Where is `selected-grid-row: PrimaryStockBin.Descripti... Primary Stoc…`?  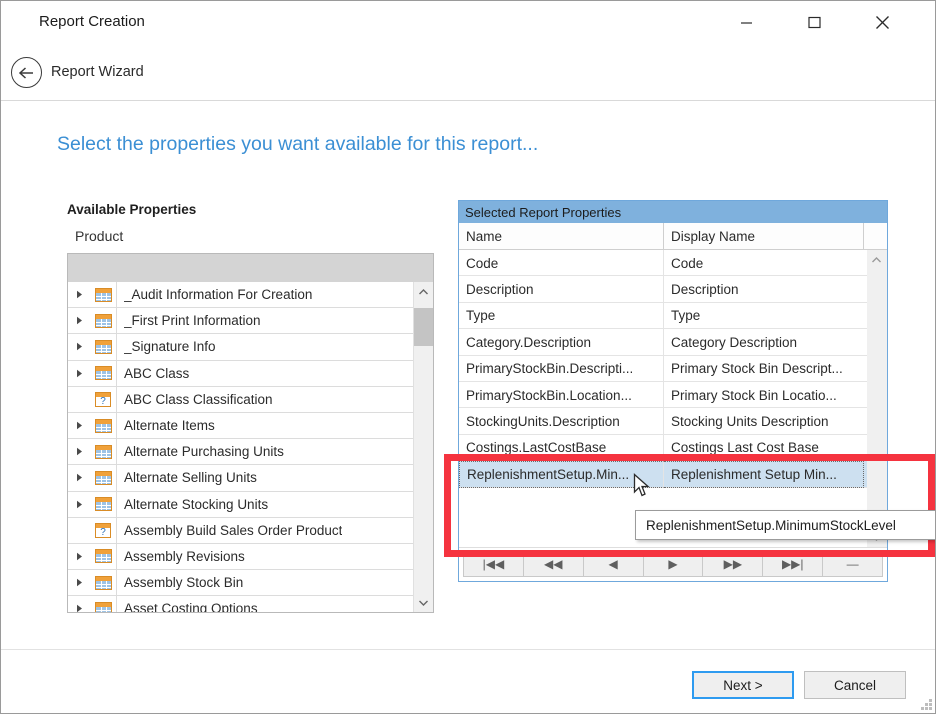
selected-grid-row: PrimaryStockBin.Descripti... Primary Stoc… is located at coordinates (663, 368).